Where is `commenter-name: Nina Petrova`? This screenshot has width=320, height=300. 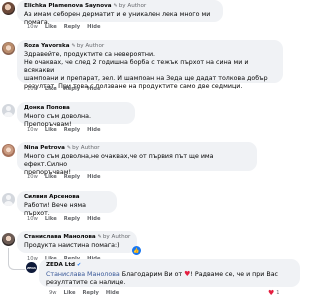 commenter-name: Nina Petrova is located at coordinates (44, 148).